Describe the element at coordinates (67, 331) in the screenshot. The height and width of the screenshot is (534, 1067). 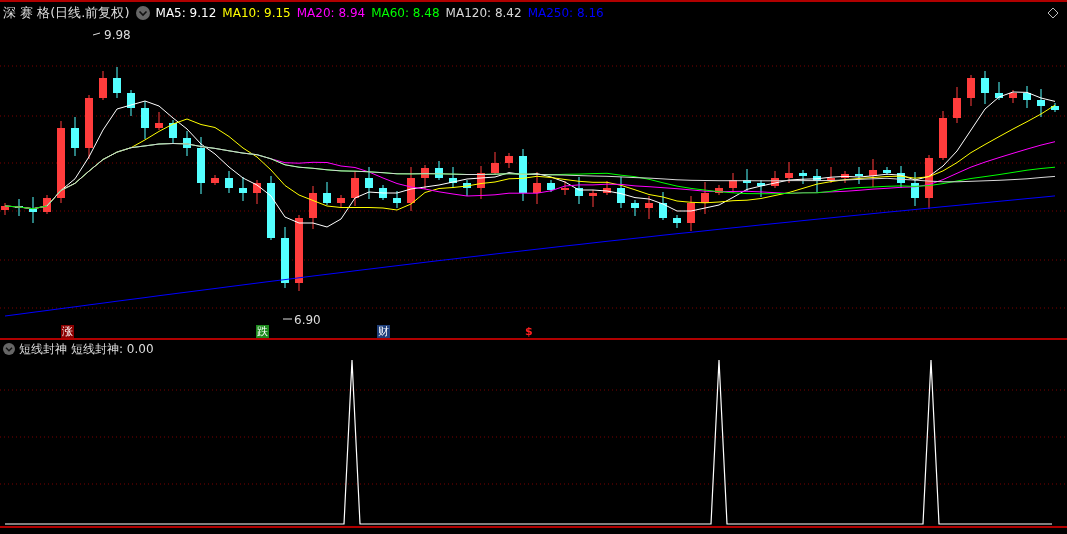
I see `event-marker: 涨` at that location.